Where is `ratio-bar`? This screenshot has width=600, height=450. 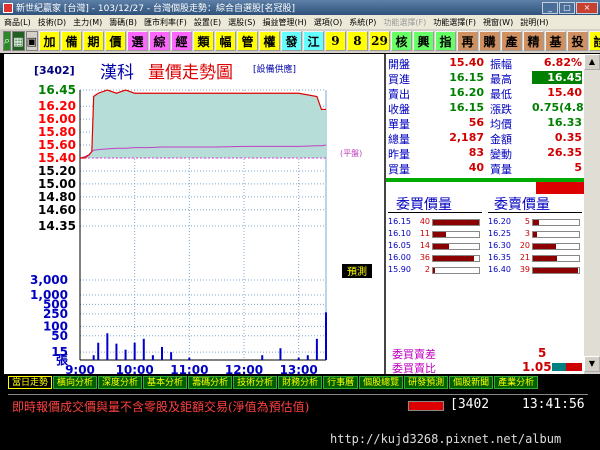 ratio-bar is located at coordinates (567, 367).